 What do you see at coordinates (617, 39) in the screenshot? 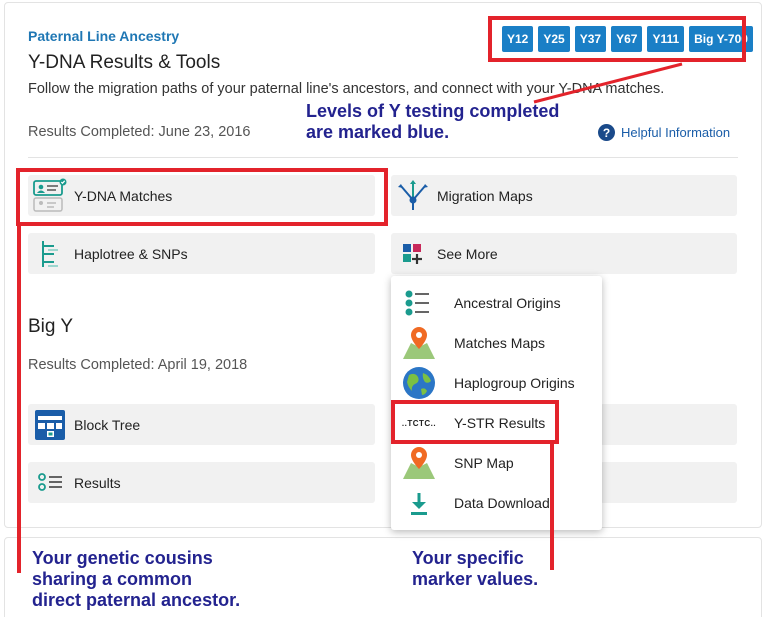
I see `levels-highlight-box` at bounding box center [617, 39].